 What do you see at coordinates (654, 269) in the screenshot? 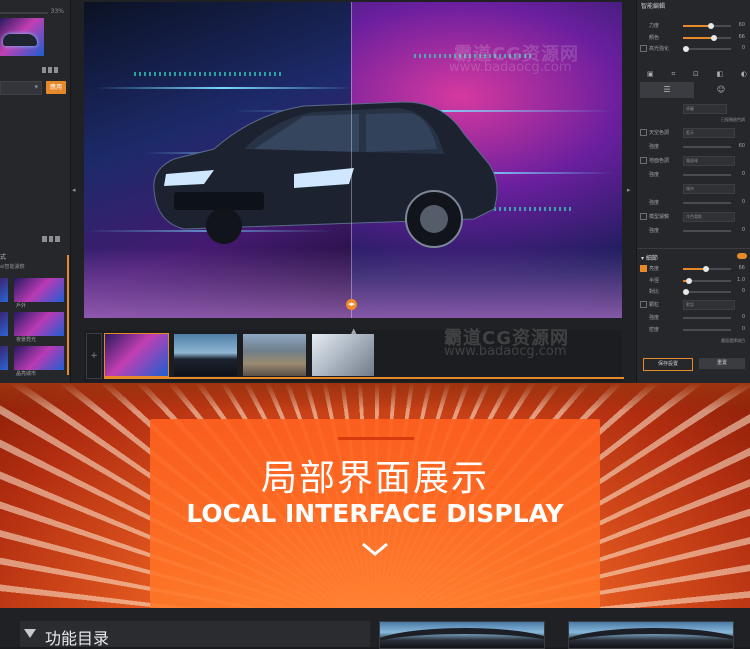
I see `detail-label: 亮度` at bounding box center [654, 269].